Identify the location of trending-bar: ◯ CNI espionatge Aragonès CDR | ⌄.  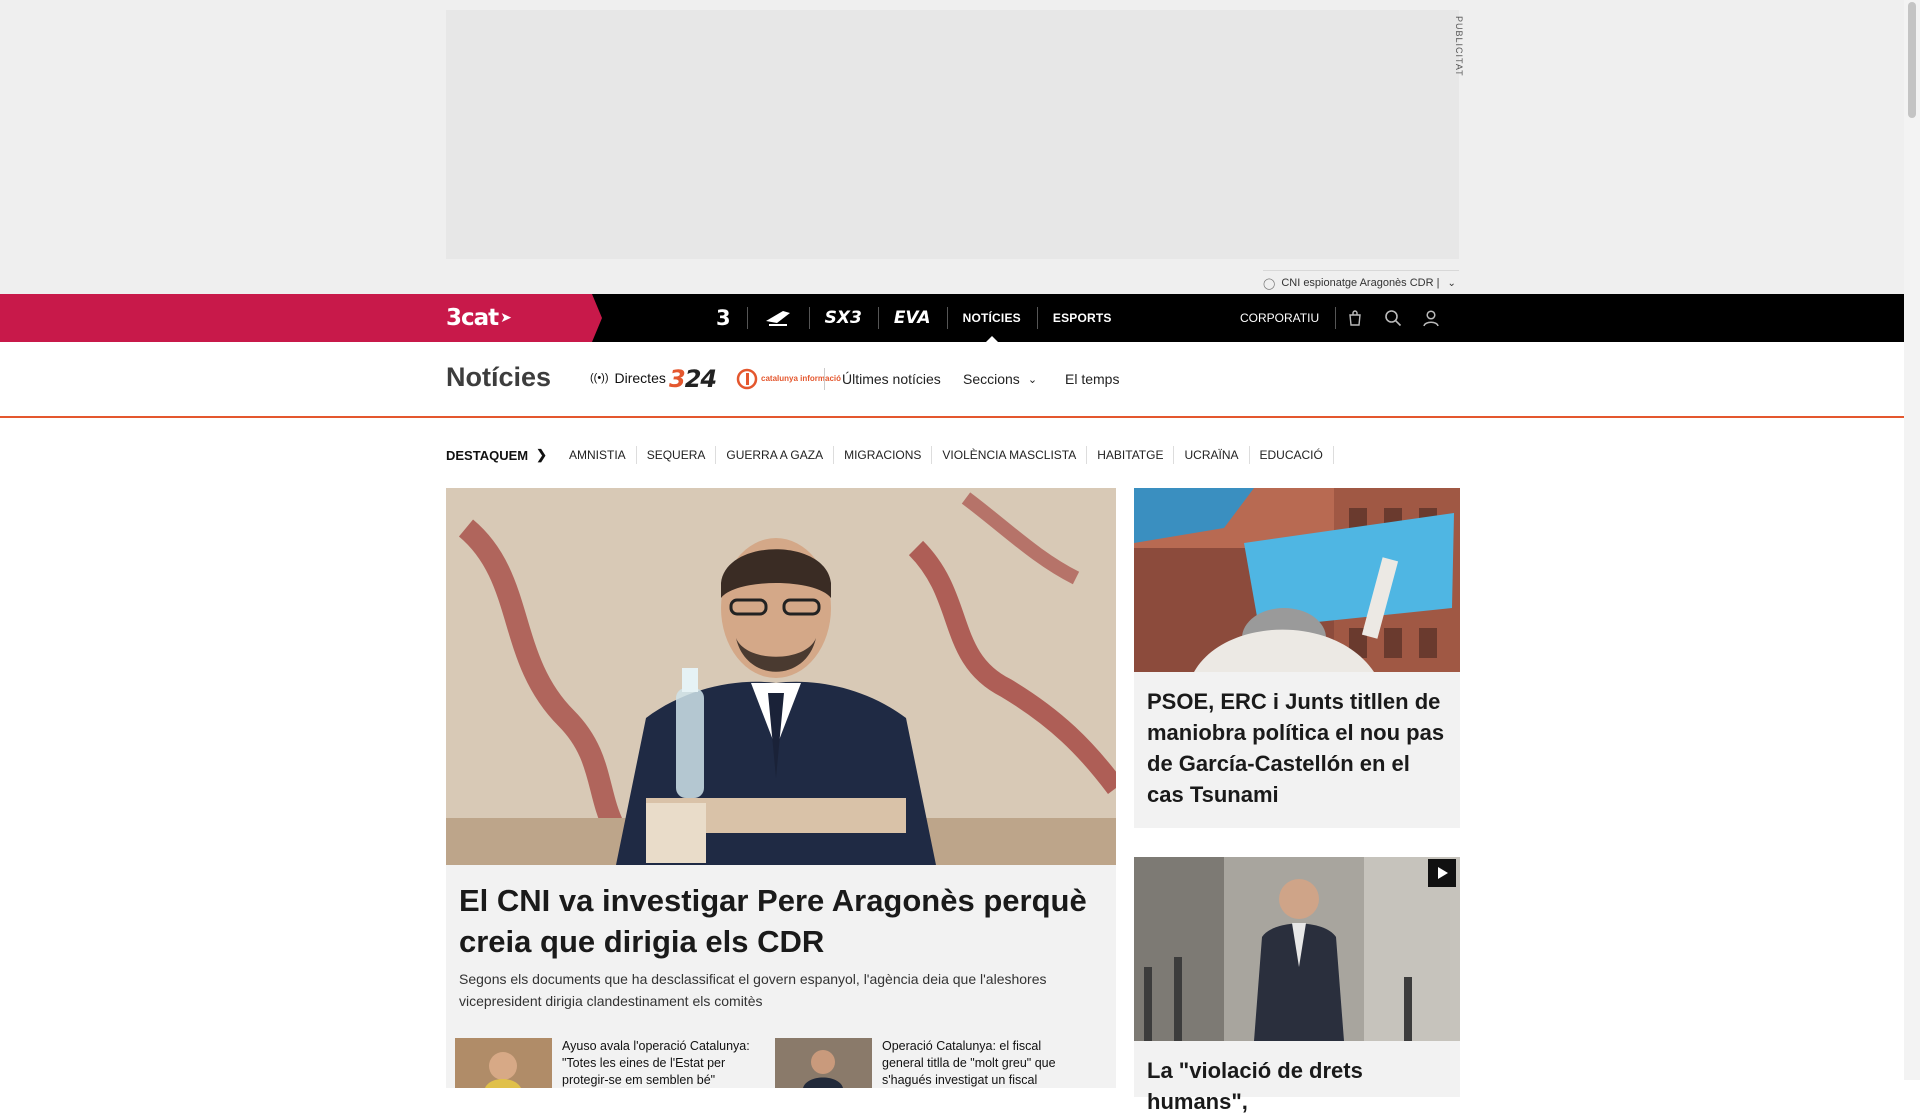
(1361, 282).